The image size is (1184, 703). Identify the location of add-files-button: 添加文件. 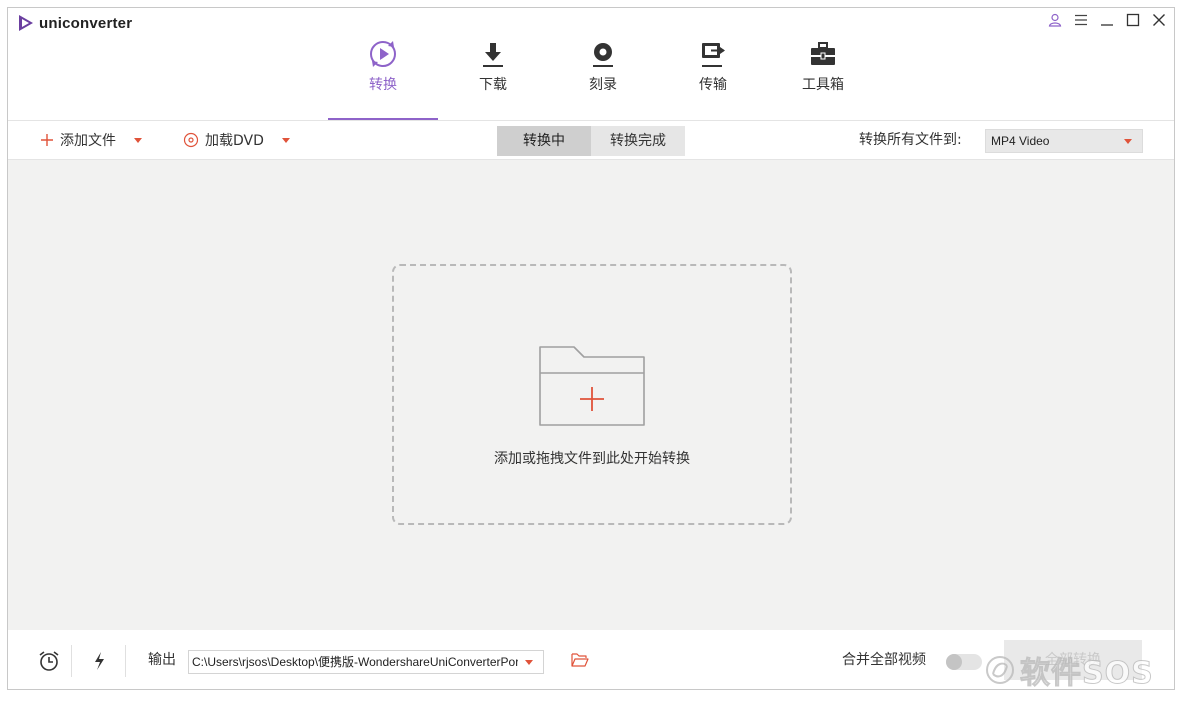
(91, 140).